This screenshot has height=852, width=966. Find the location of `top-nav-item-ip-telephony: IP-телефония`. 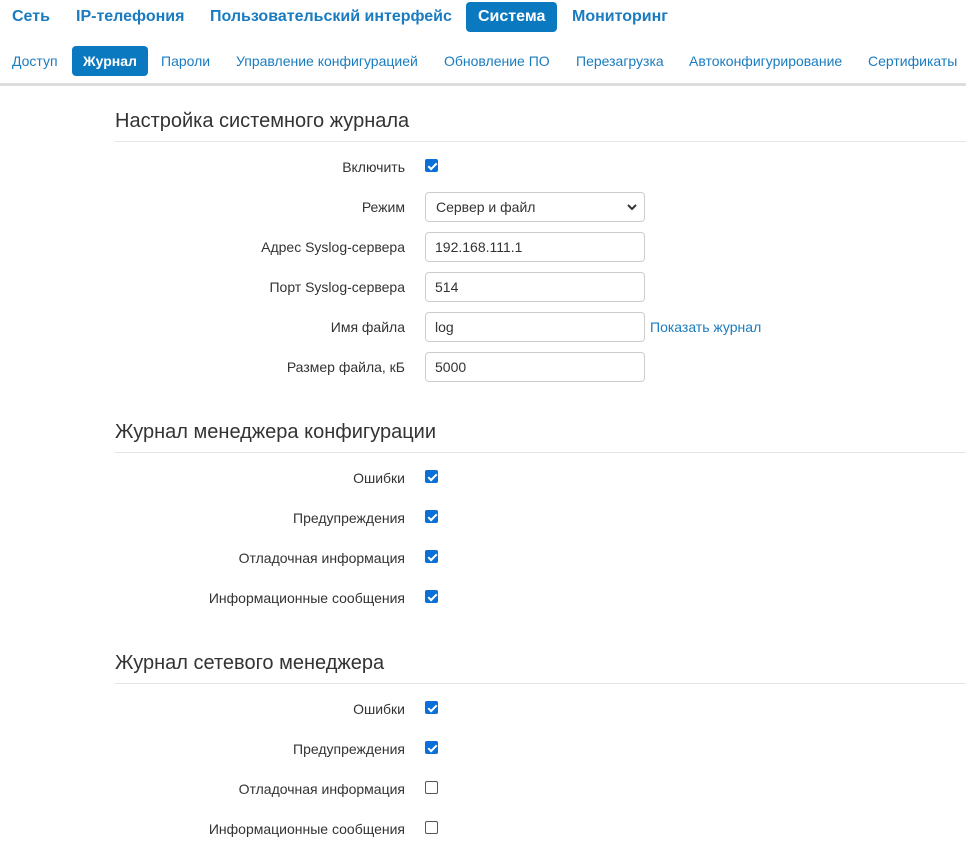

top-nav-item-ip-telephony: IP-телефония is located at coordinates (130, 17).